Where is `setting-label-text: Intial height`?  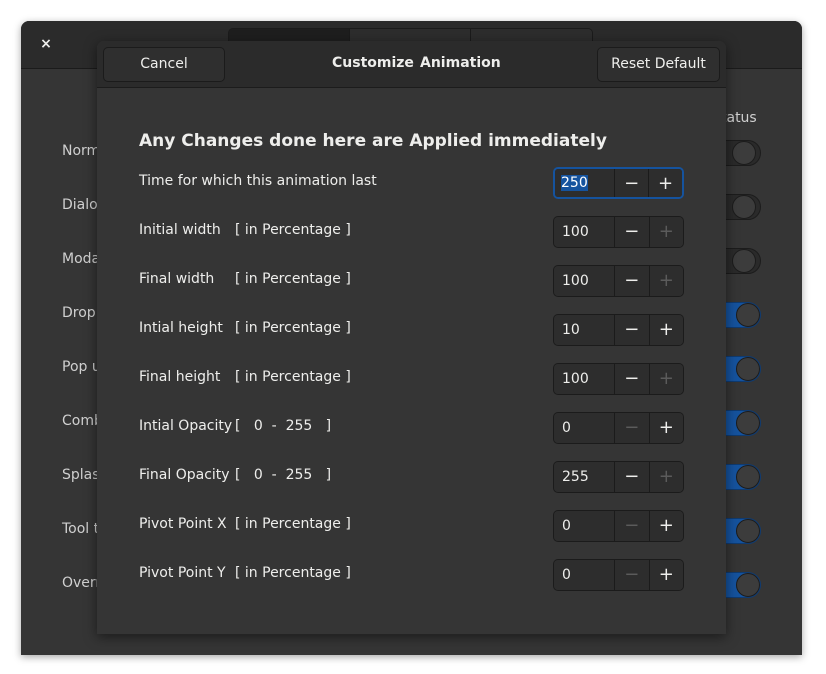 setting-label-text: Intial height is located at coordinates (181, 328).